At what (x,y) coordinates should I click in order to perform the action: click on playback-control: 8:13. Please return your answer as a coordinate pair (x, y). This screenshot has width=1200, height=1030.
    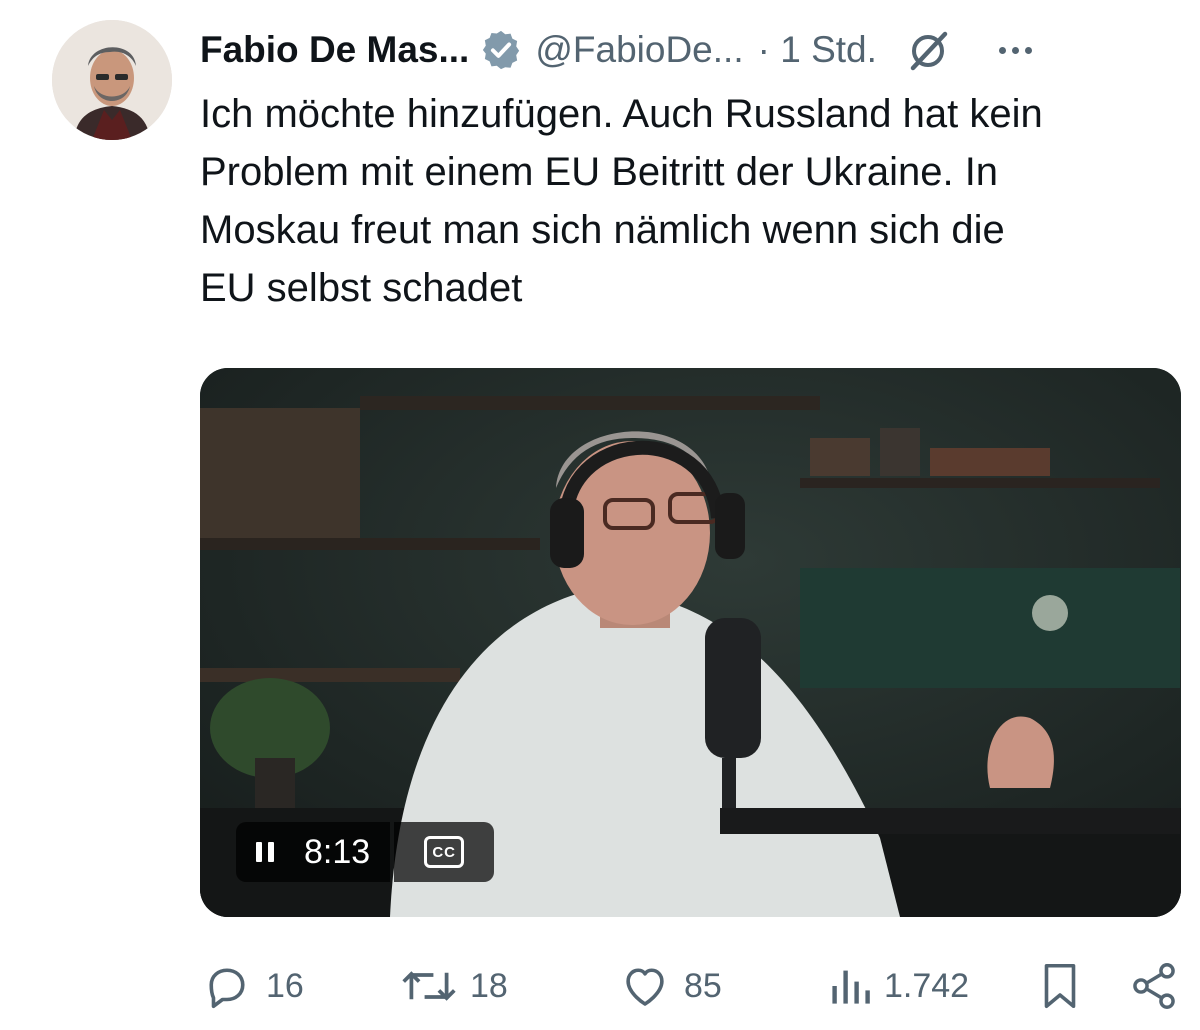
    Looking at the image, I should click on (313, 852).